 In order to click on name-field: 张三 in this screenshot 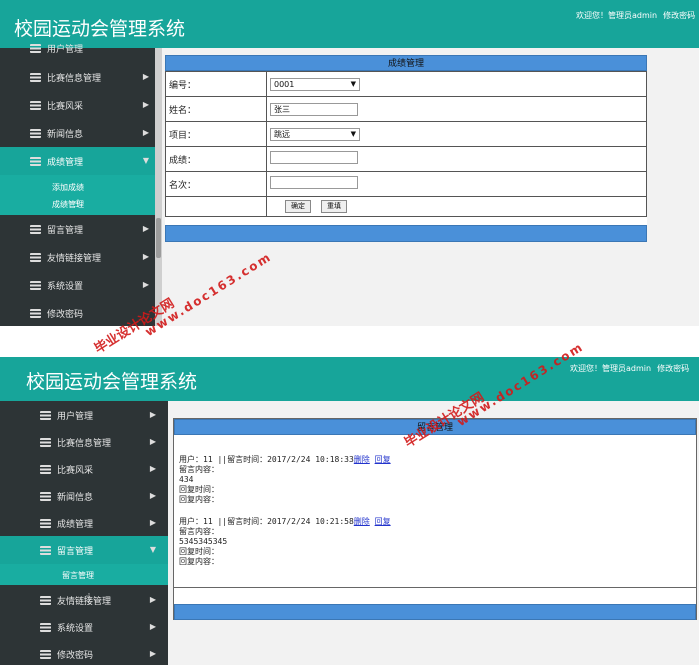, I will do `click(314, 109)`.